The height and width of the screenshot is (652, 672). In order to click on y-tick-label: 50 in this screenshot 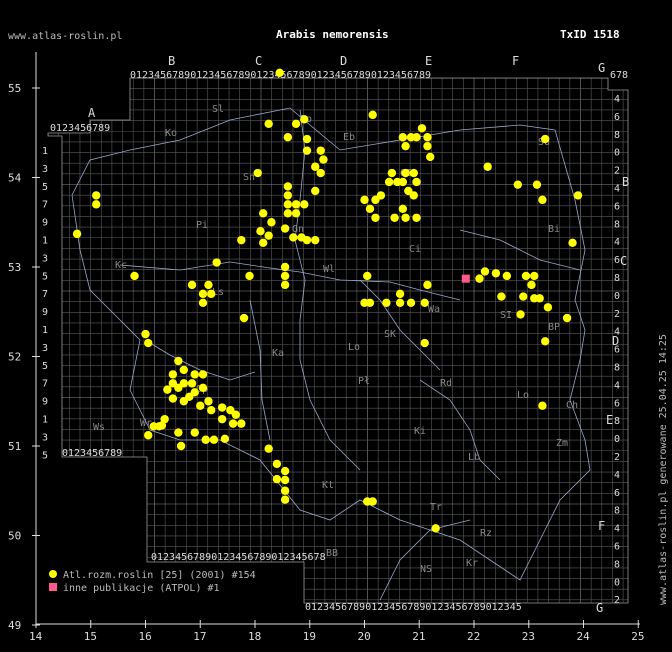, I will do `click(14, 536)`.